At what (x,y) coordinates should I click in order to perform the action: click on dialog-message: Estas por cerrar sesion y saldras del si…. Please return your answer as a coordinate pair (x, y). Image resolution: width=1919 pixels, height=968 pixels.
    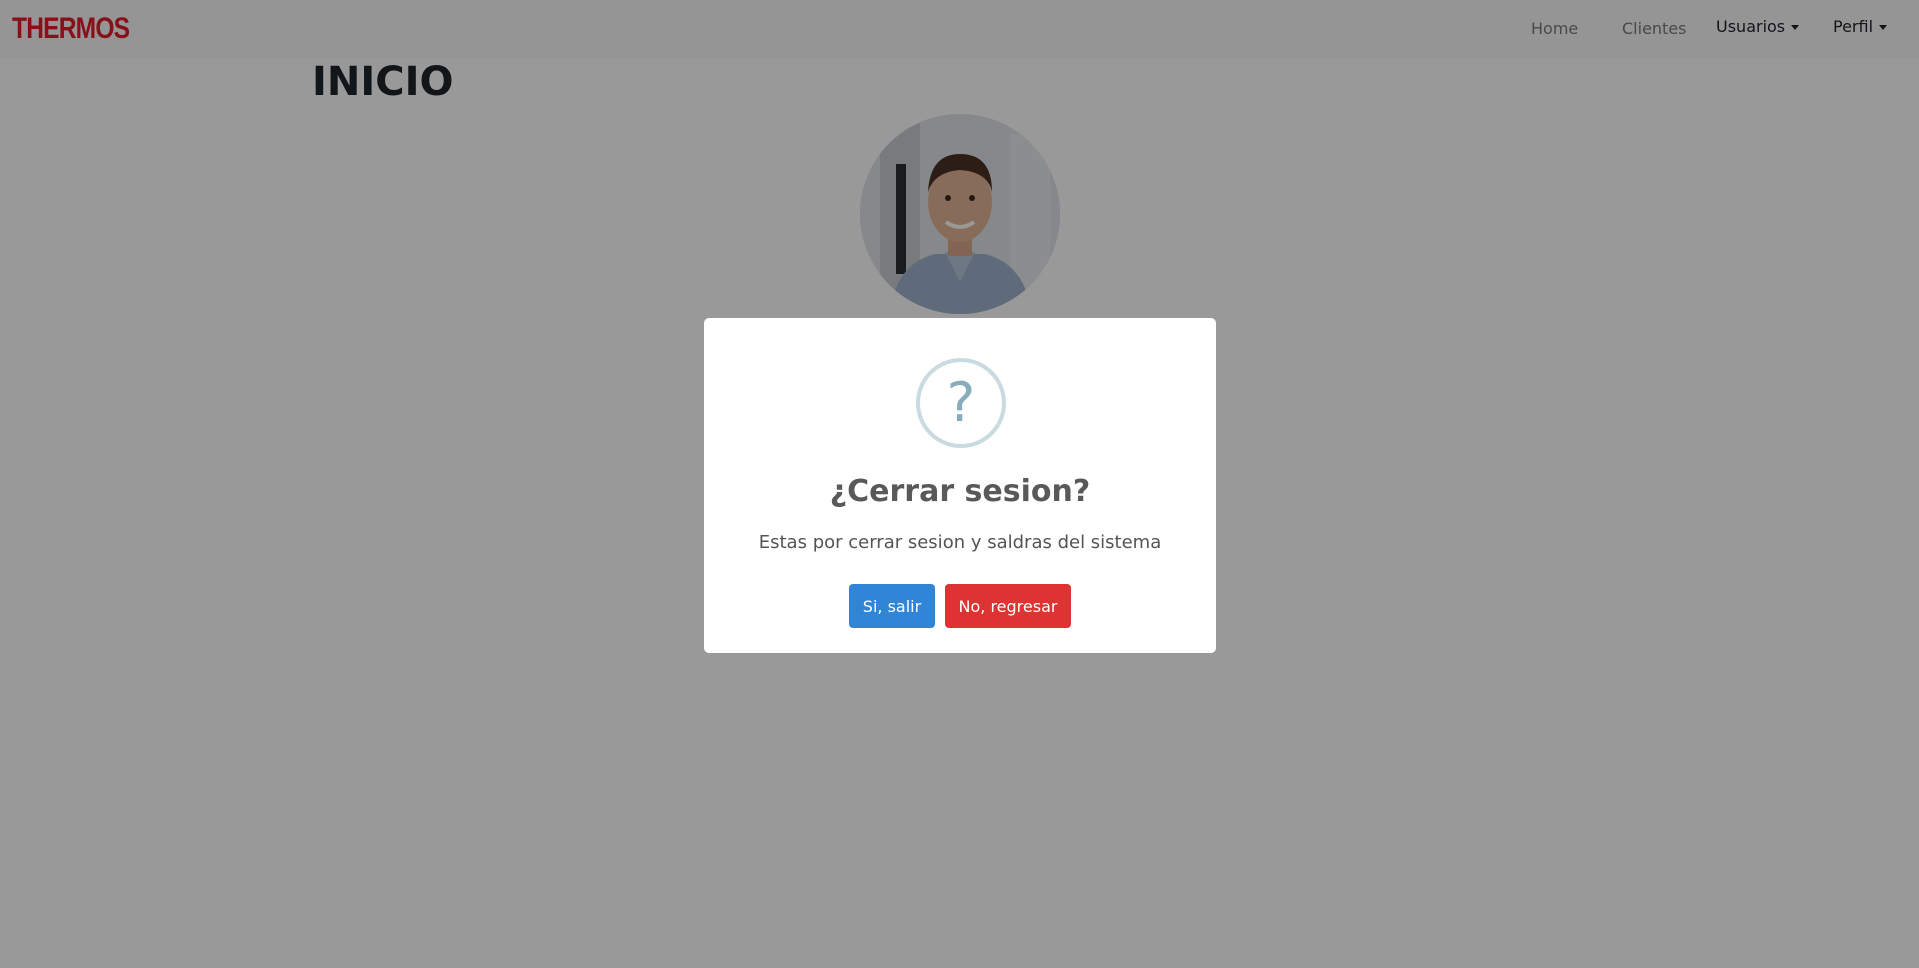
    Looking at the image, I should click on (960, 542).